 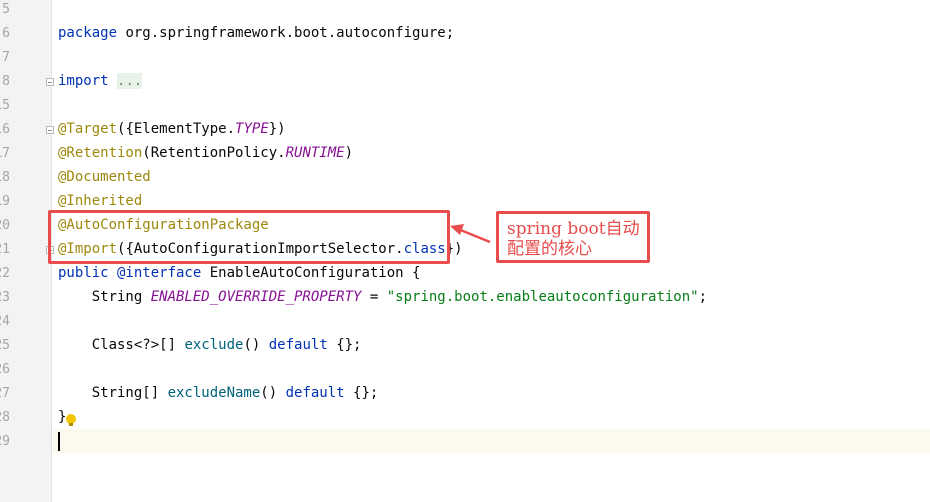 I want to click on line-number: 28, so click(x=5, y=417).